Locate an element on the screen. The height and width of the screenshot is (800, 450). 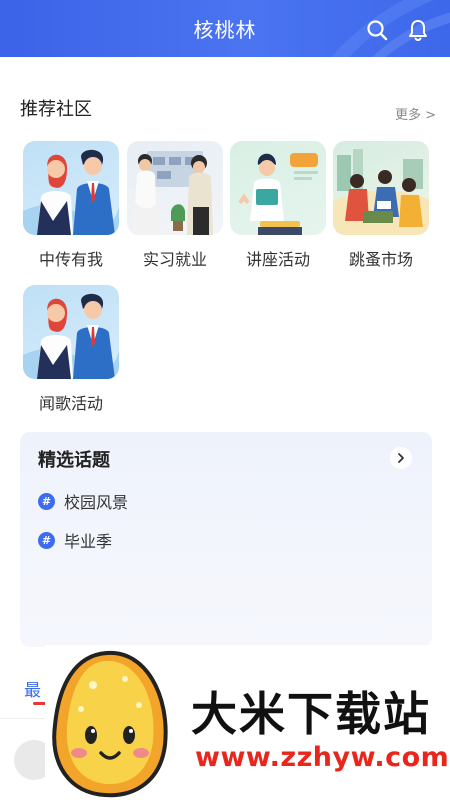
topic-item: # 毕业季 is located at coordinates (75, 540).